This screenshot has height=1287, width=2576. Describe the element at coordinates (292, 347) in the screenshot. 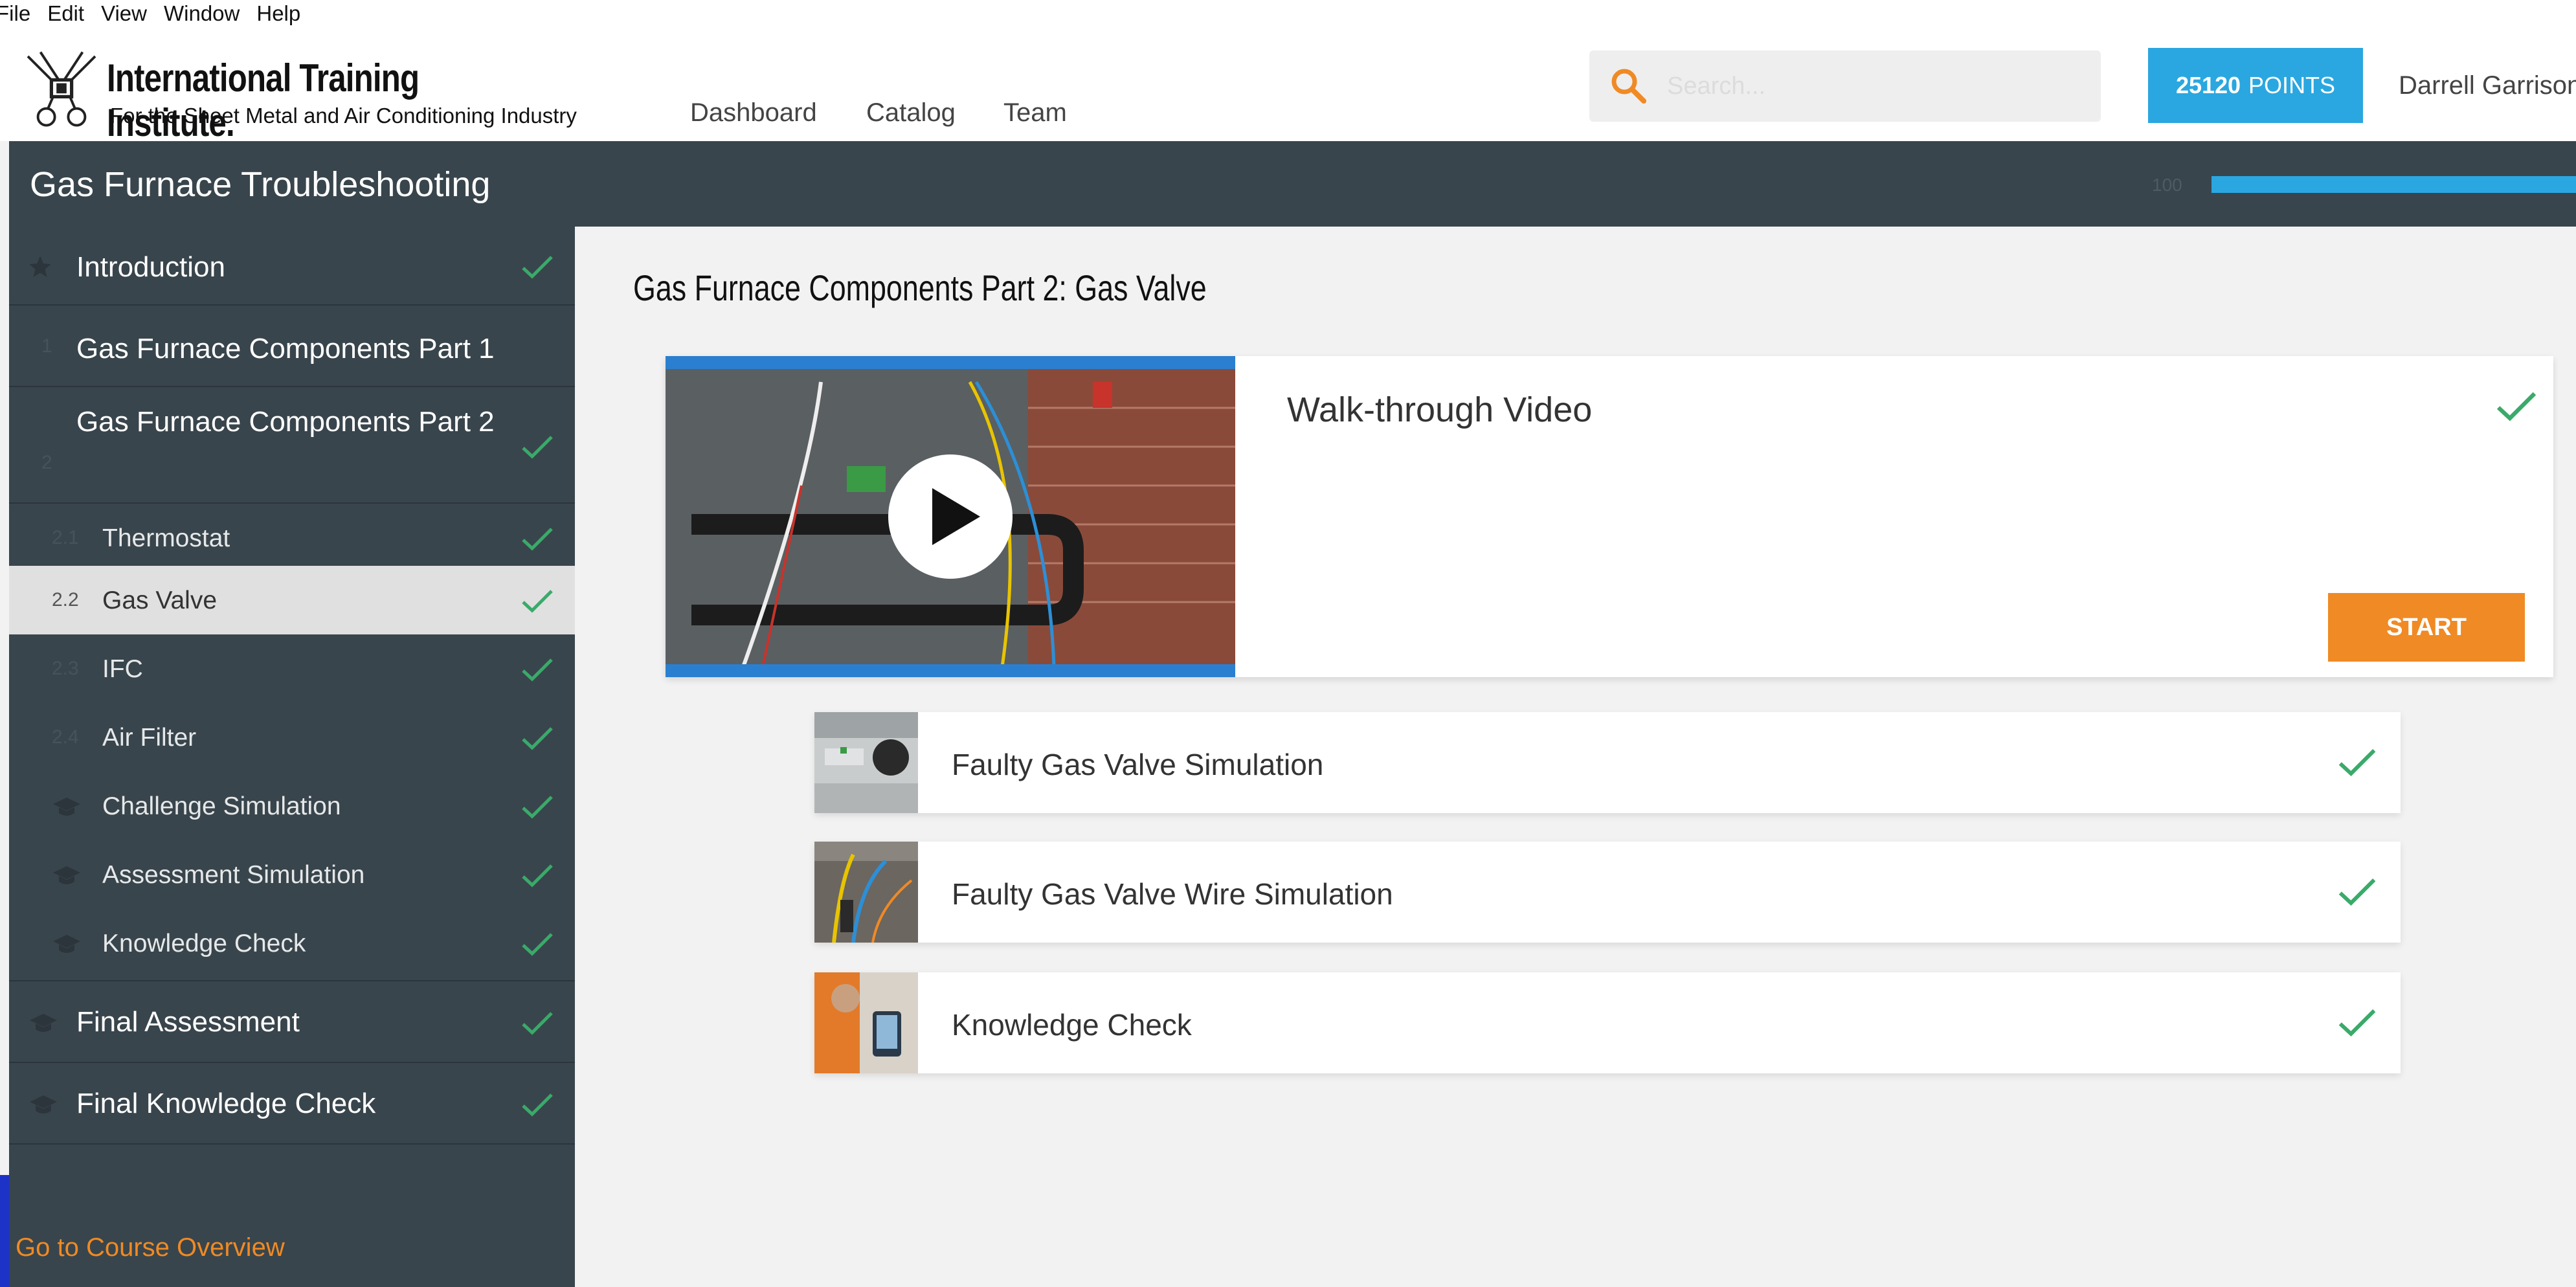

I see `sidebar-item-part1: 1 Gas Furnace Components Part 1` at that location.